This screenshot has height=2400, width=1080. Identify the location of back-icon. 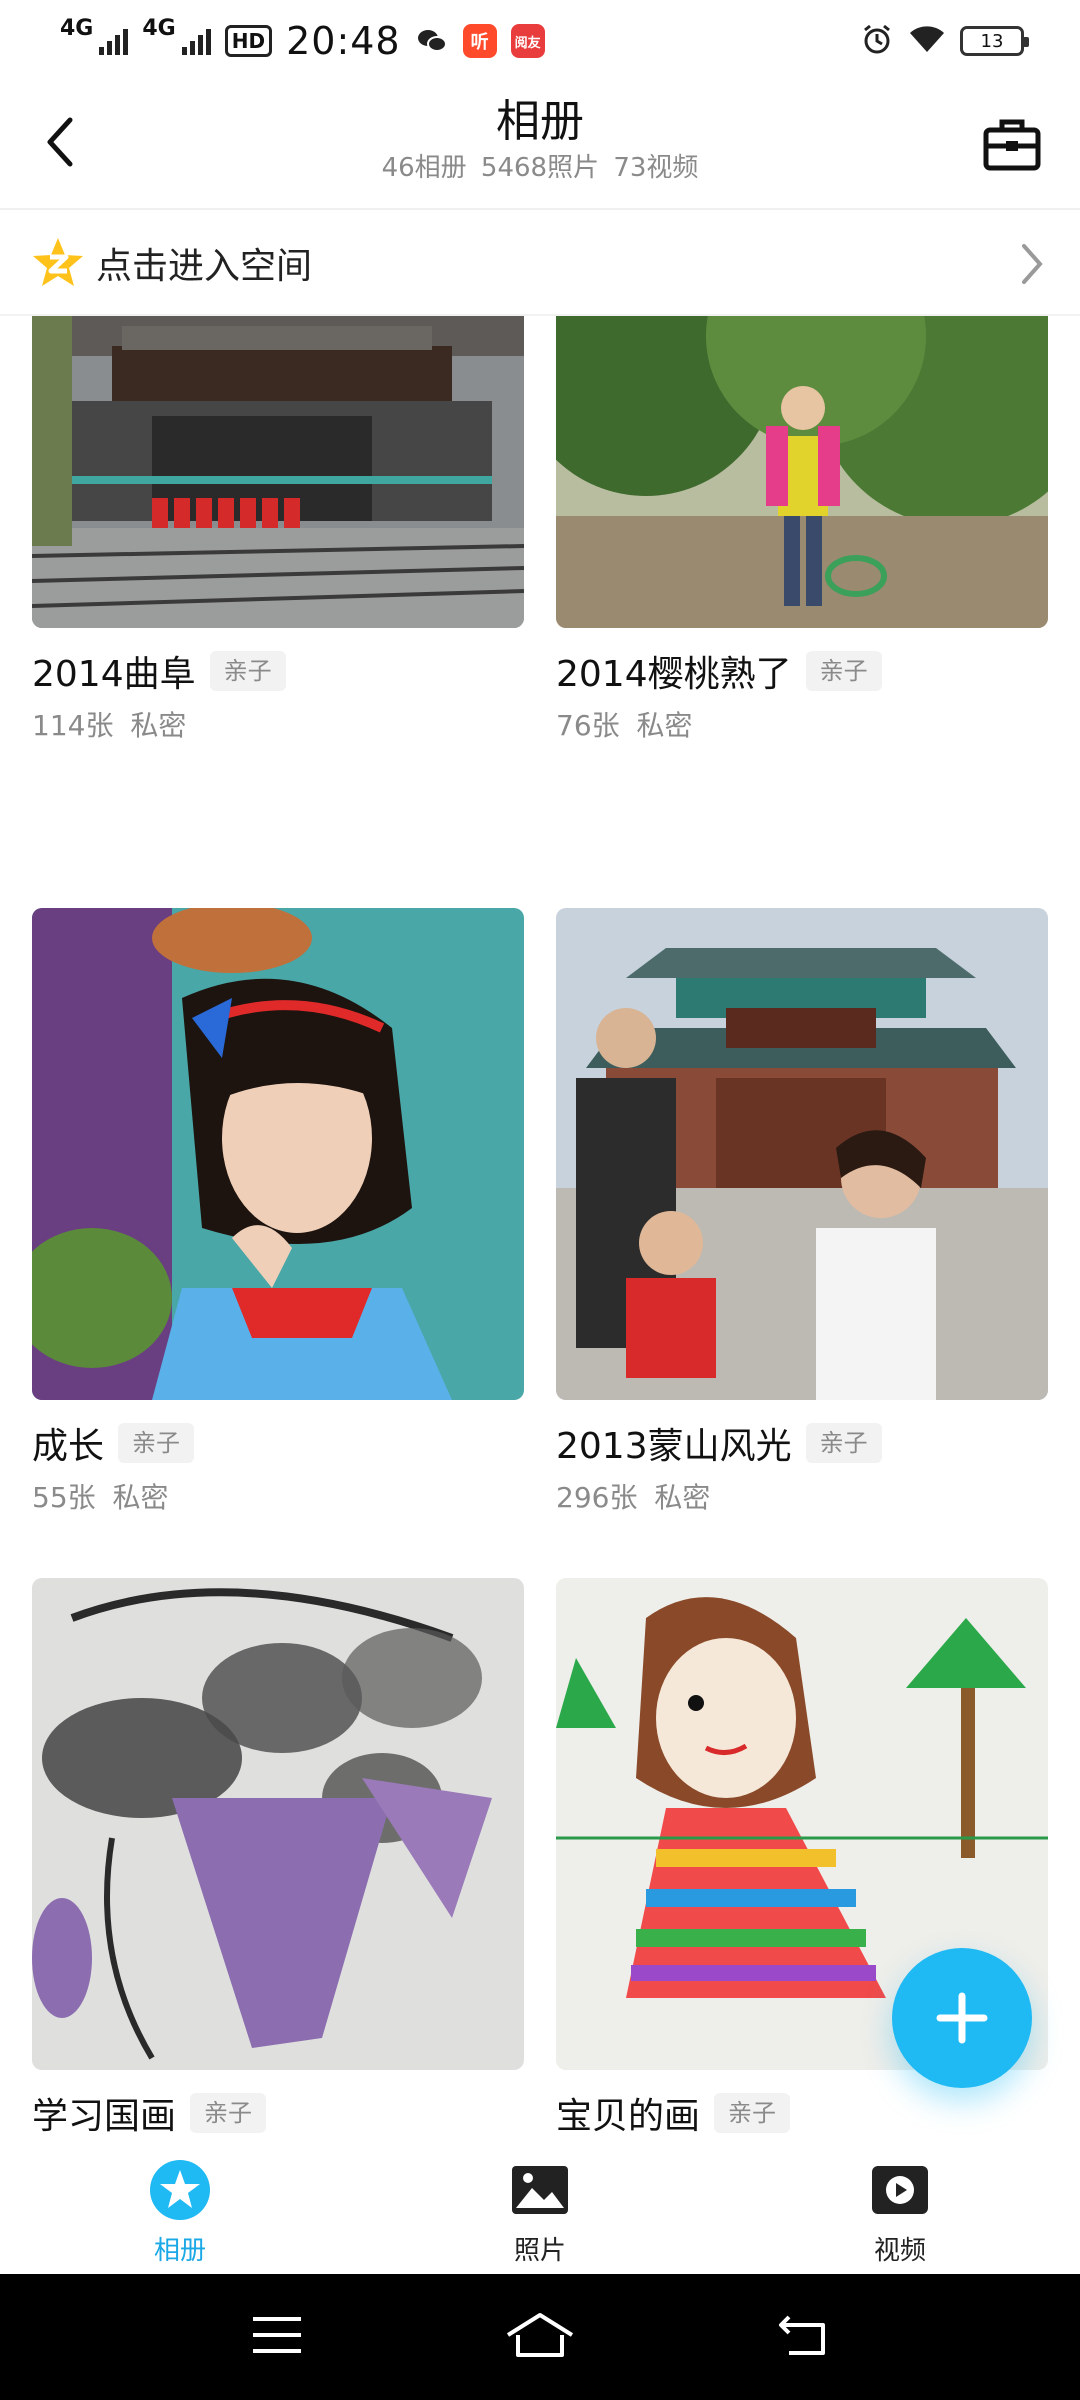
(802, 2335).